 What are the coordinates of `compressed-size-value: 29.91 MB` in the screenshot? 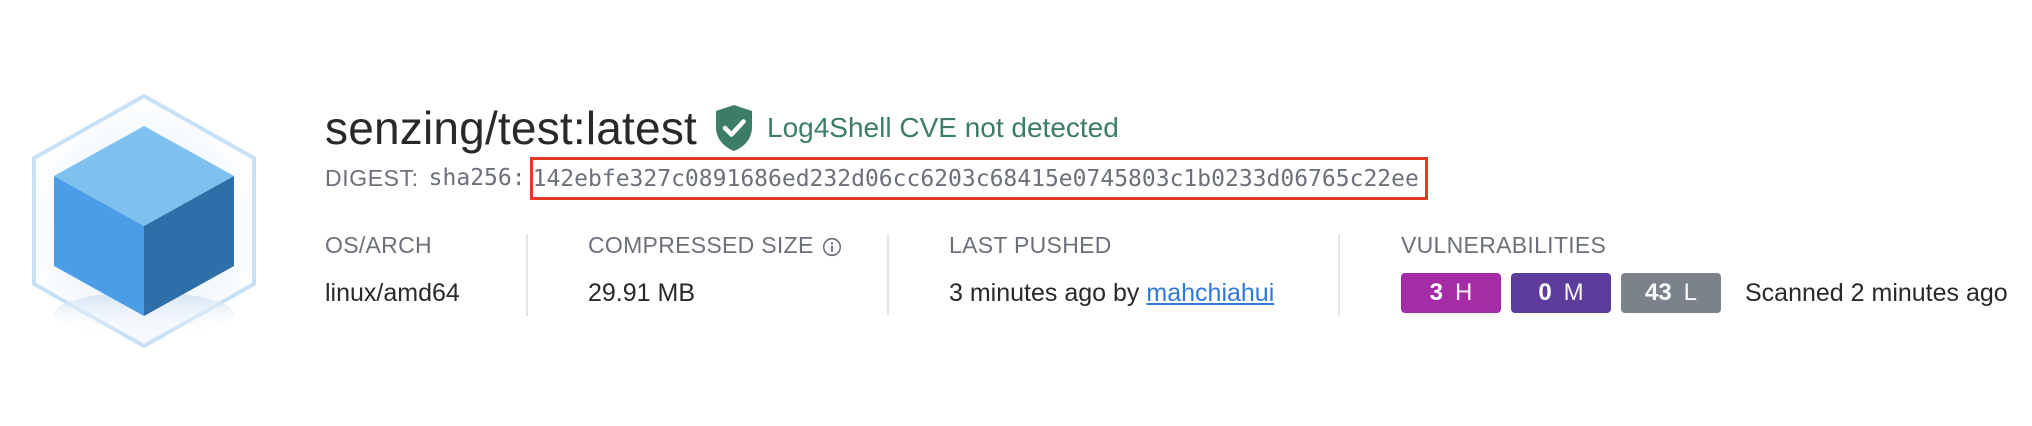 It's located at (642, 293).